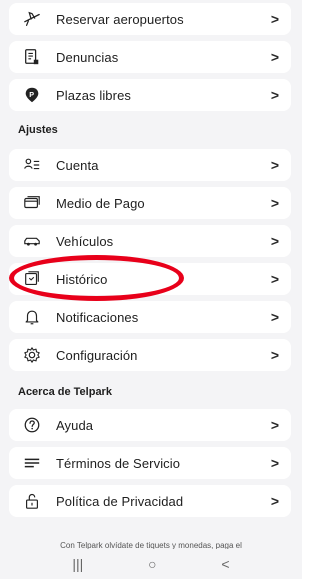  Describe the element at coordinates (150, 165) in the screenshot. I see `menu-item-cuenta: Cuenta >` at that location.